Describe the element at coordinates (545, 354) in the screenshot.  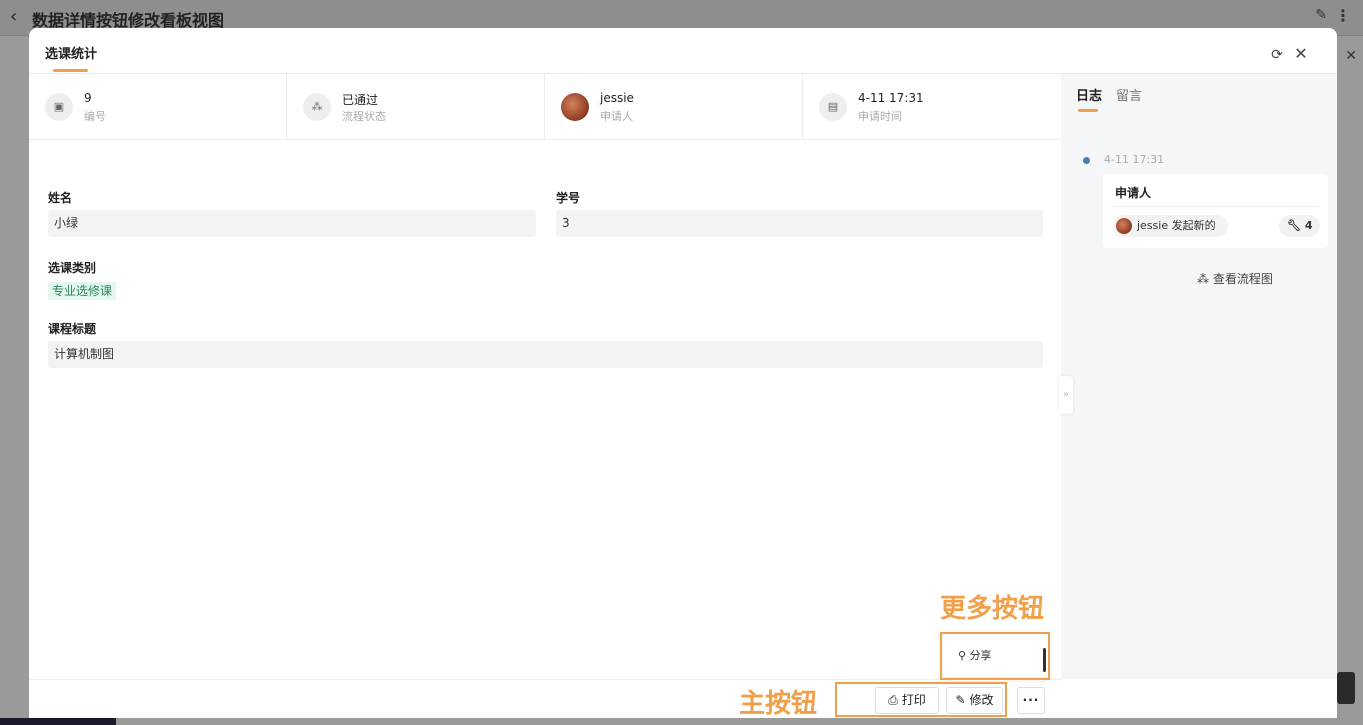
I see `course-title-field: 计算机制图` at that location.